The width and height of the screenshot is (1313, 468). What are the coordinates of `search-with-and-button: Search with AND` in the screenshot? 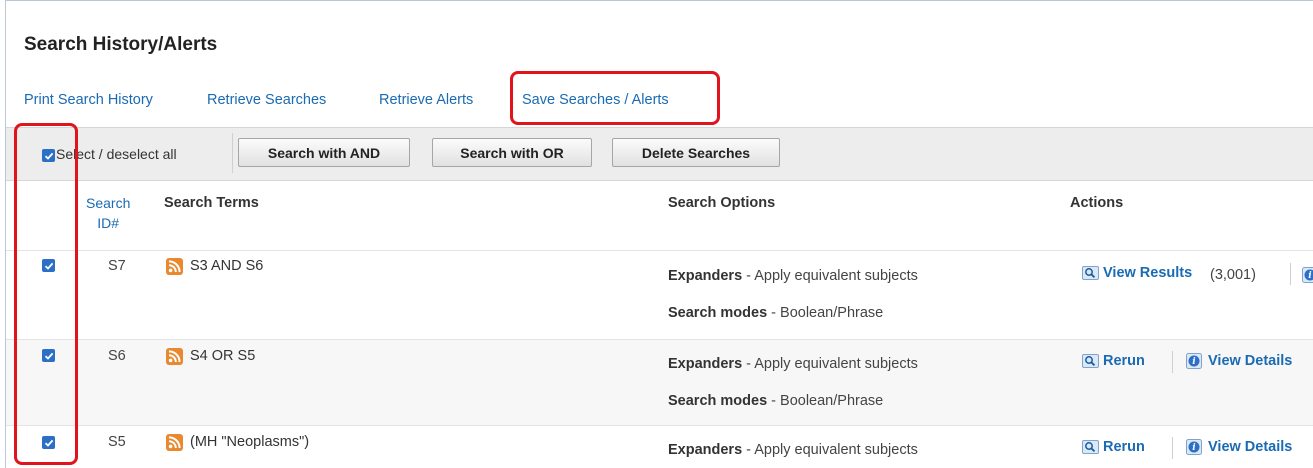 It's located at (324, 152).